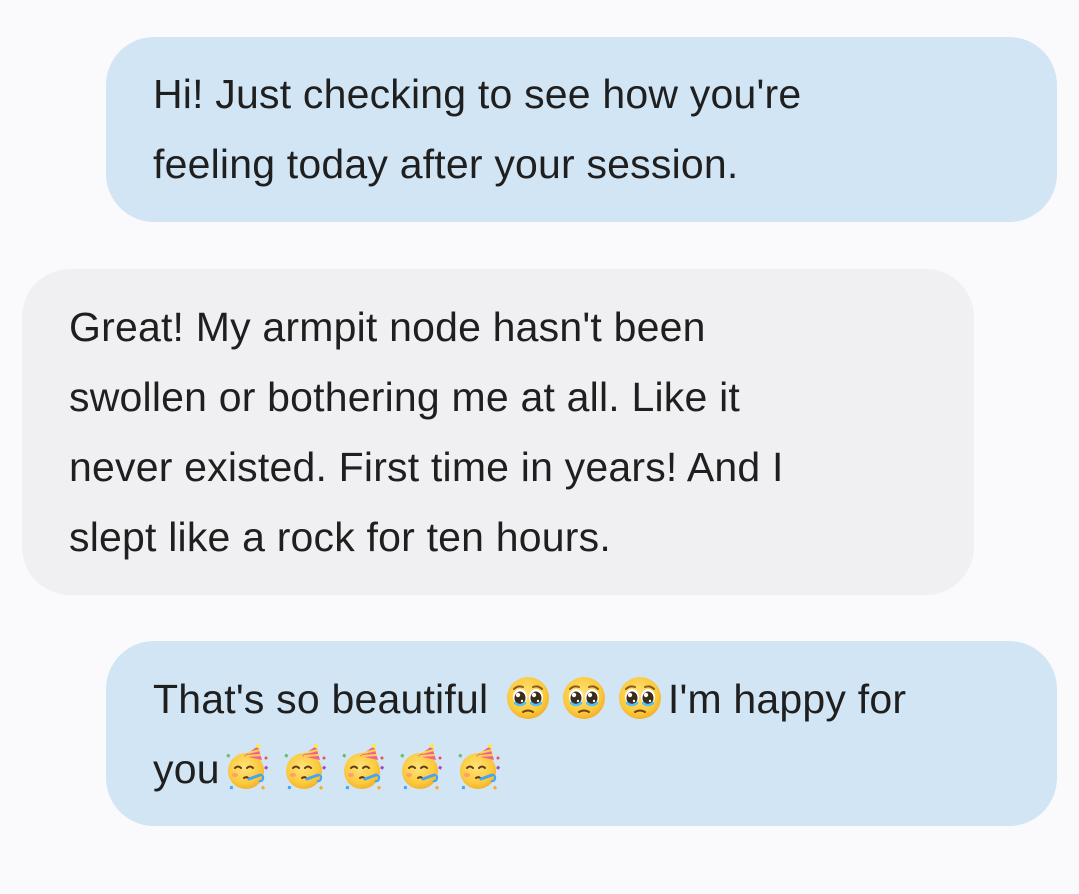 Image resolution: width=1079 pixels, height=894 pixels. I want to click on message-text-line: swollen or bothering me at all. Like it, so click(404, 397).